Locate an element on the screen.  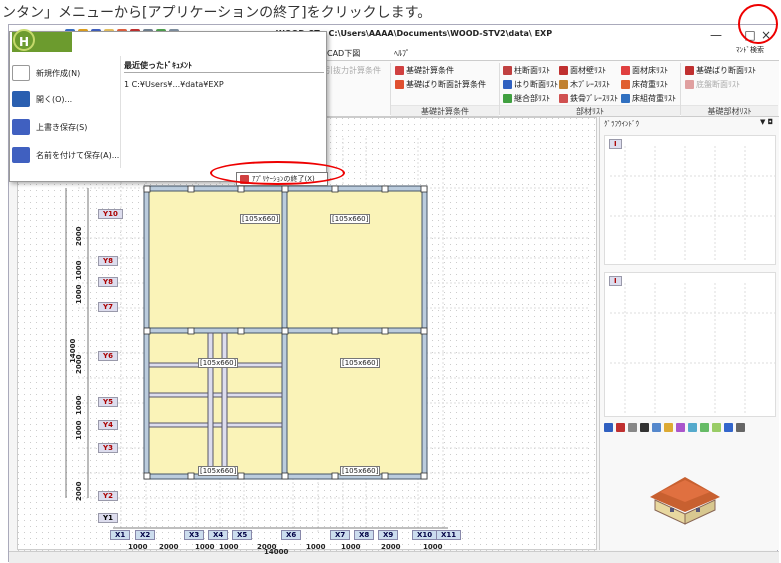
house-3d-view is located at coordinates (685, 501).